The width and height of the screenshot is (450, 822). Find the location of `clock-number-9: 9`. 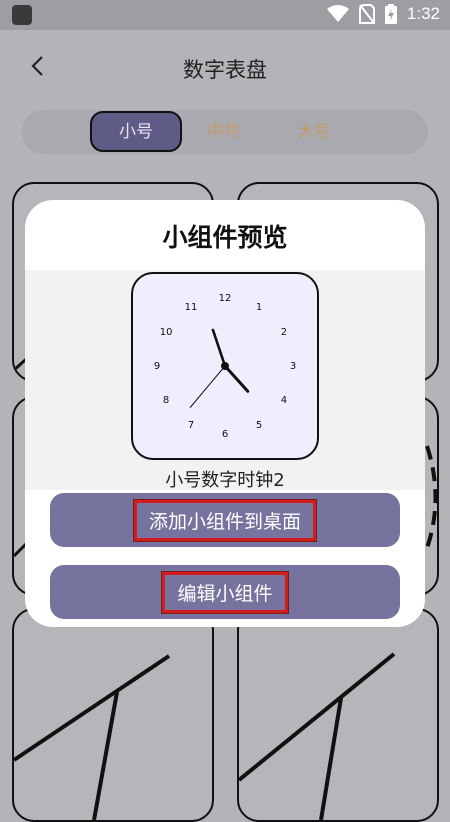

clock-number-9: 9 is located at coordinates (157, 366).